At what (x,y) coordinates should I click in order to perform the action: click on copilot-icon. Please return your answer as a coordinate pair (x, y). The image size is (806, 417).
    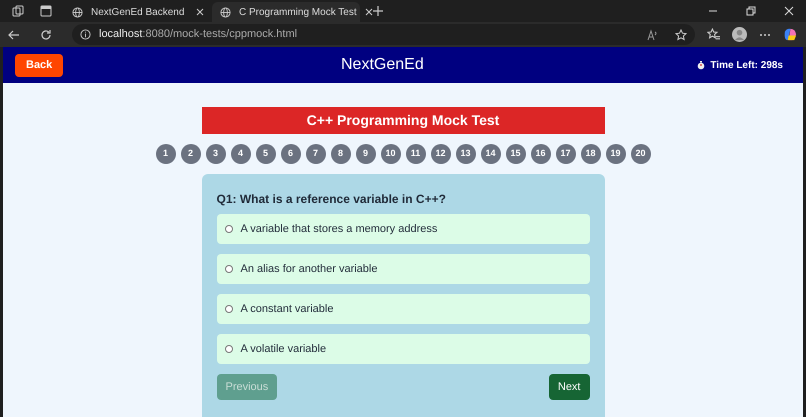
    Looking at the image, I should click on (790, 34).